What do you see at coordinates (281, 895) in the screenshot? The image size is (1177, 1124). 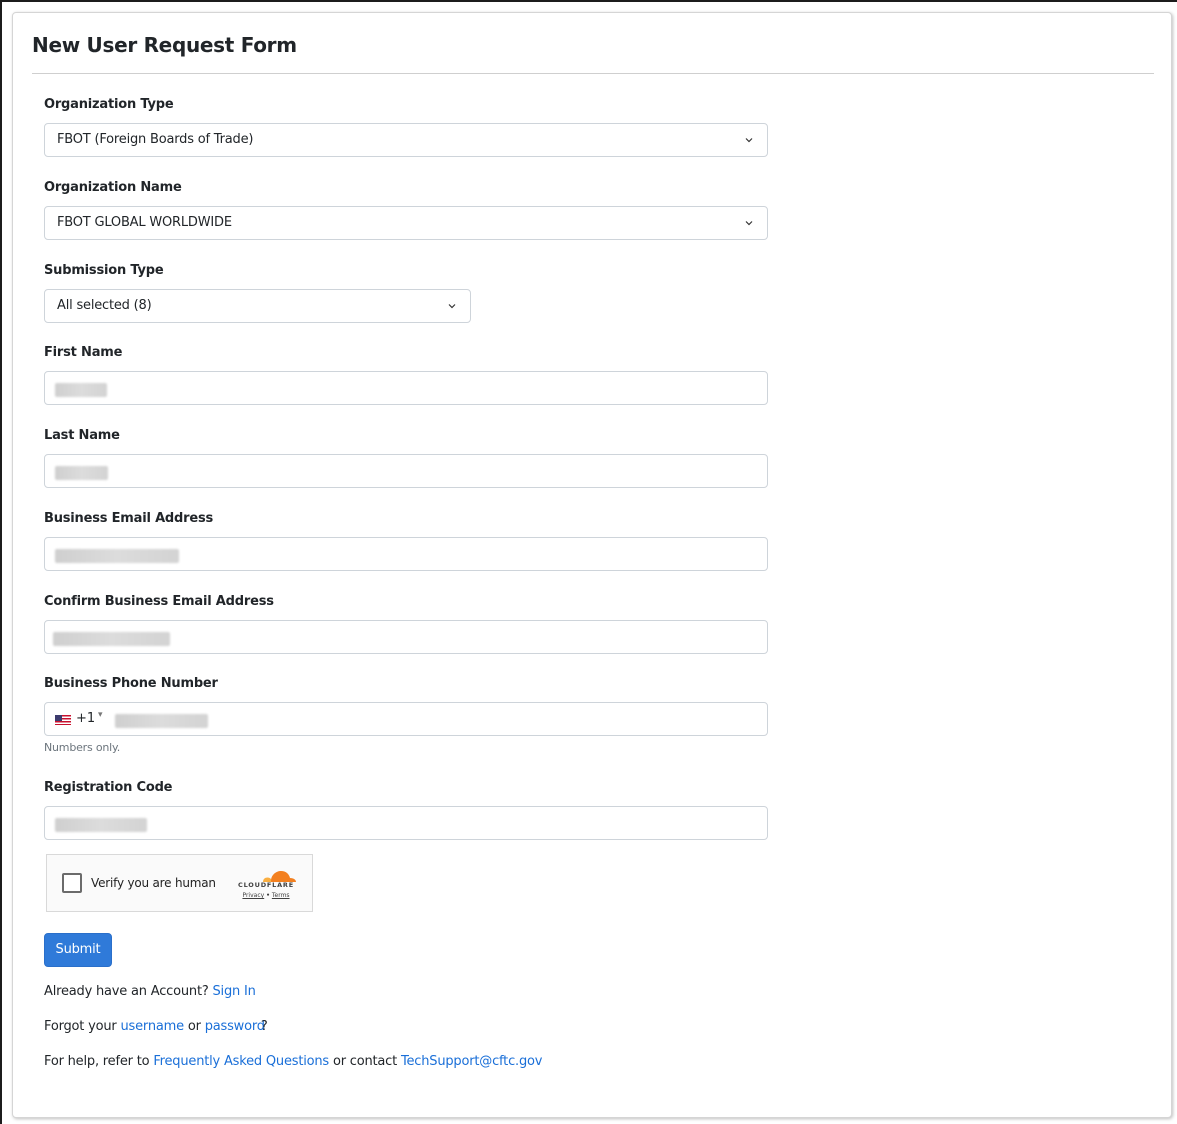 I see `terms-link: Terms` at bounding box center [281, 895].